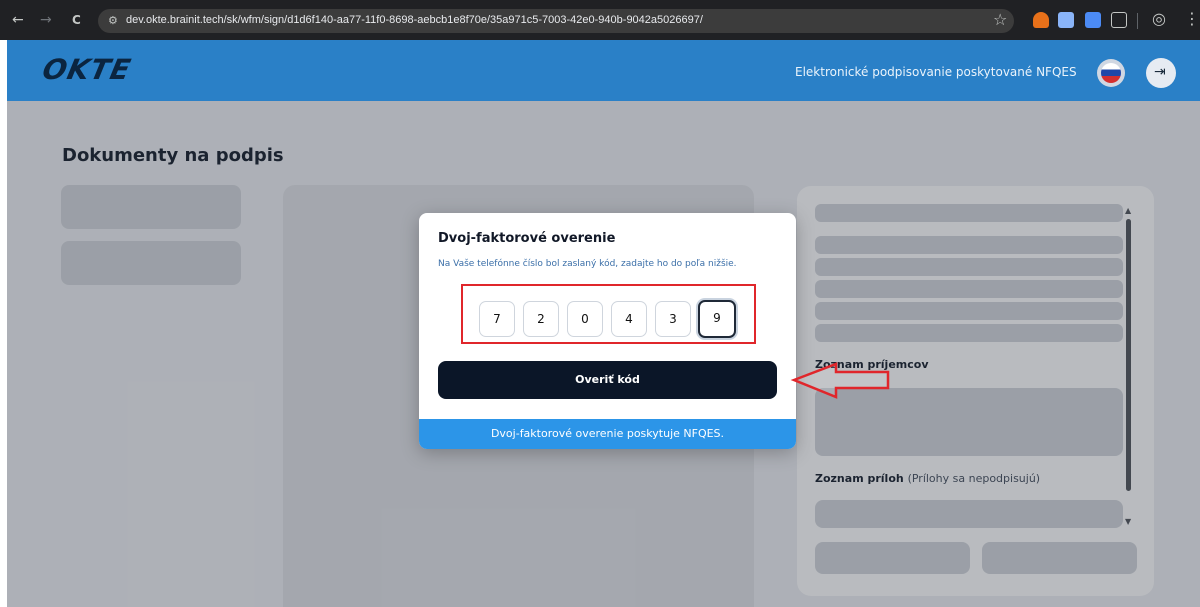 The height and width of the screenshot is (607, 1200). I want to click on reload-icon: C, so click(76, 20).